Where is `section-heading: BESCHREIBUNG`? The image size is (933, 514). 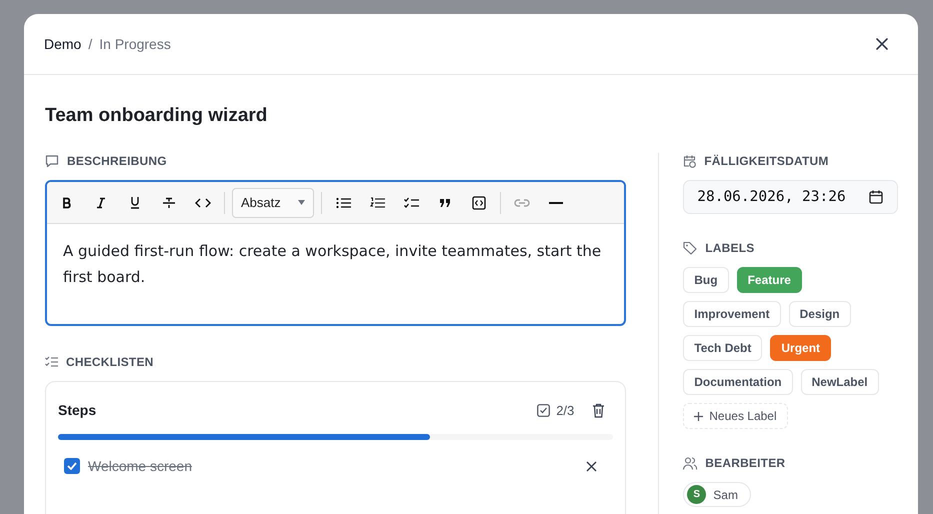
section-heading: BESCHREIBUNG is located at coordinates (117, 161).